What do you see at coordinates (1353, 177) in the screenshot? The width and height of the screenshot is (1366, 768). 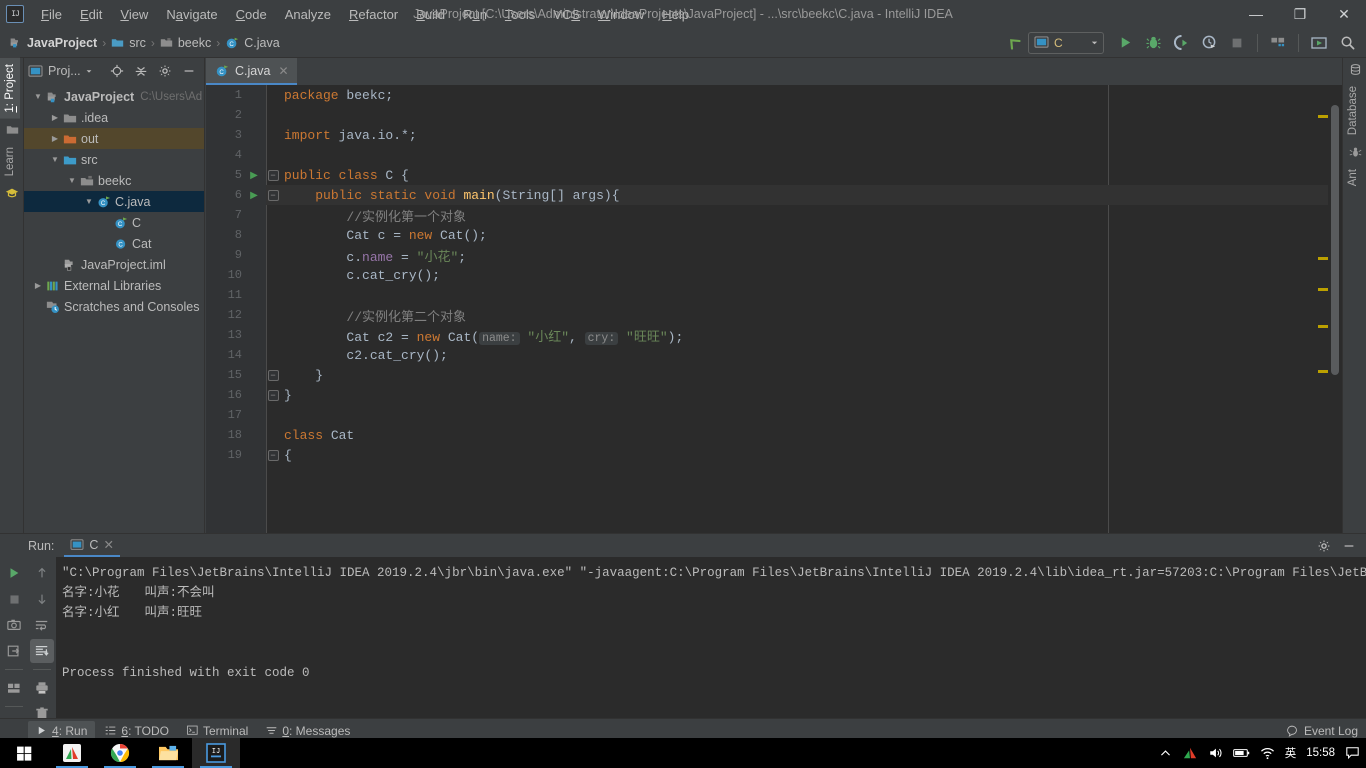 I see `sidebar-tab-ant: Ant` at bounding box center [1353, 177].